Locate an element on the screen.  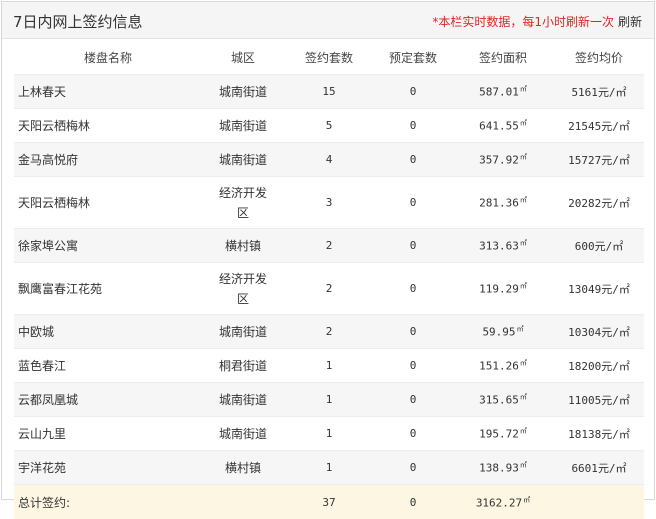
row-signed-area: 59.95㎡ is located at coordinates (503, 332).